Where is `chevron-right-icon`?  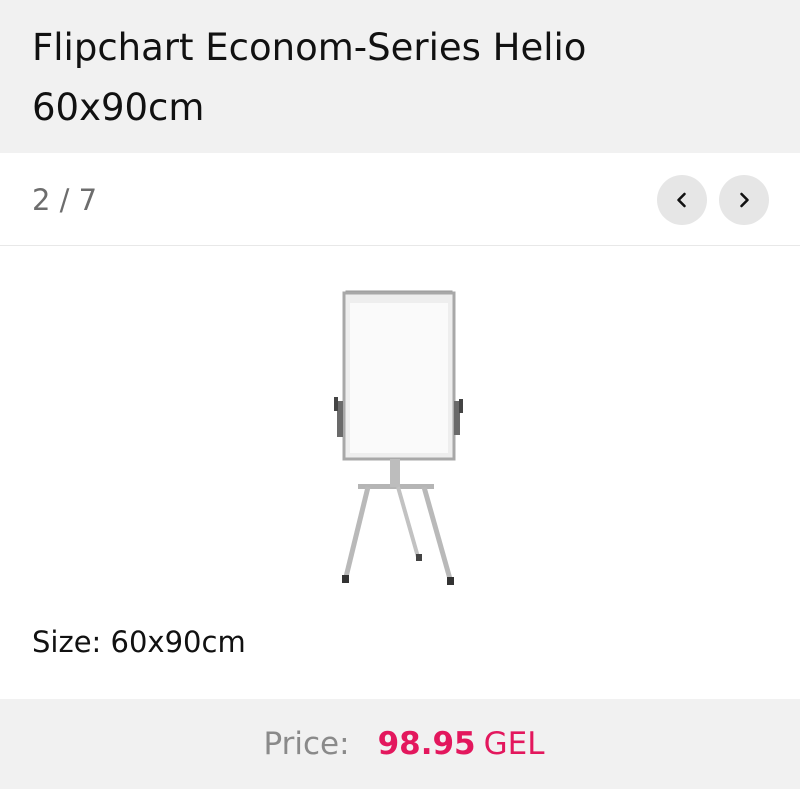
chevron-right-icon is located at coordinates (744, 200).